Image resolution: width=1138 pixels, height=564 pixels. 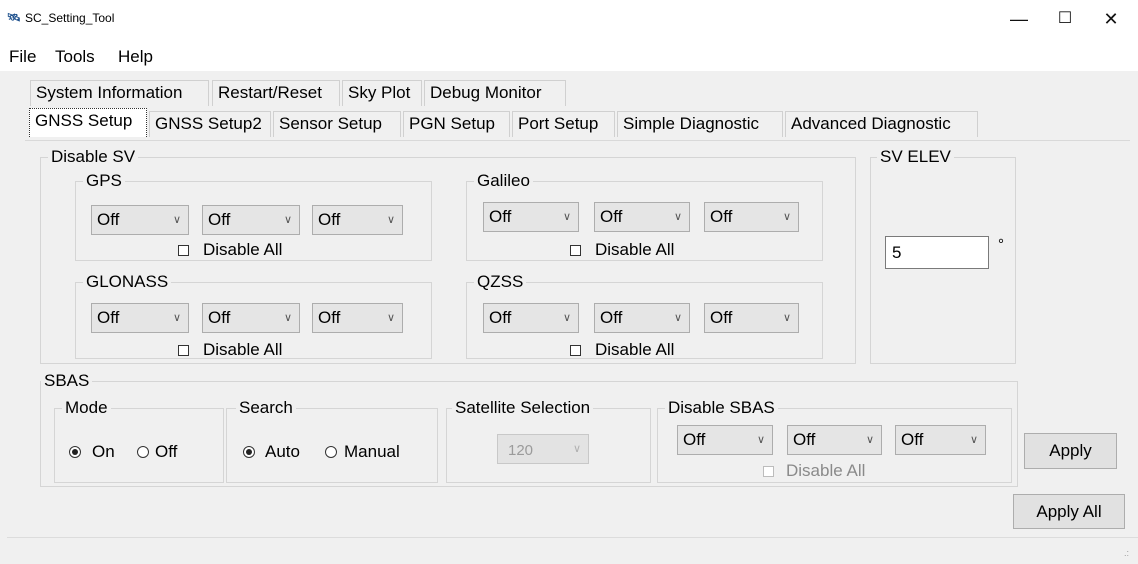 What do you see at coordinates (1065, 19) in the screenshot?
I see `maximize-button: ☐` at bounding box center [1065, 19].